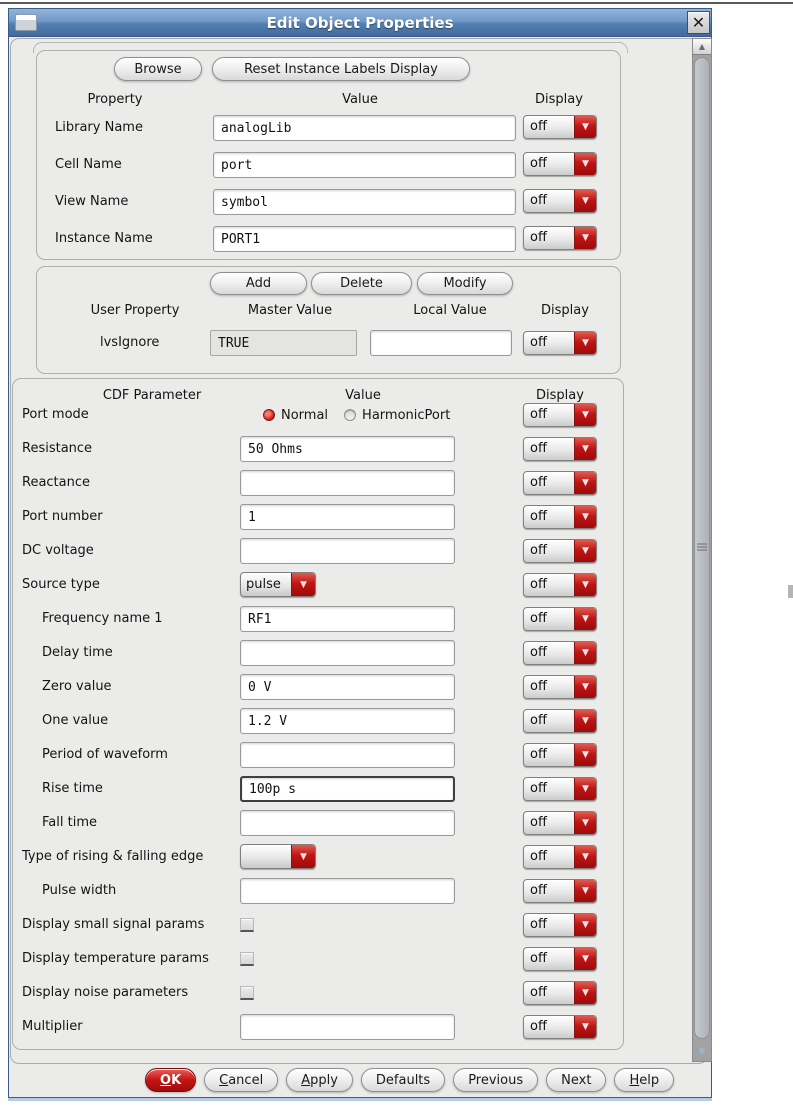 Image resolution: width=793 pixels, height=1106 pixels. I want to click on cdf-parameter-row: Pulse width off ▼, so click(318, 891).